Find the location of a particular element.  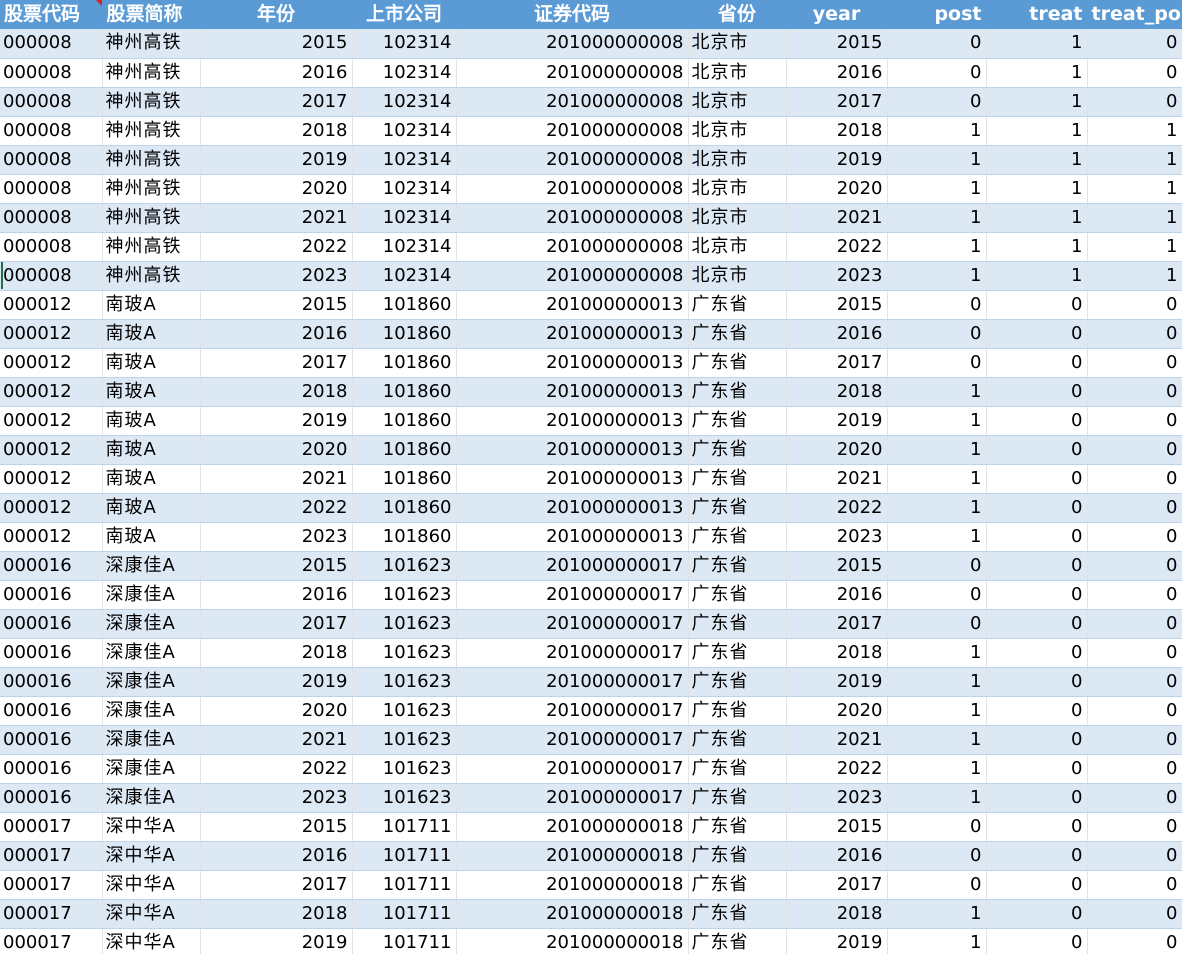

cell-year: 2021 is located at coordinates (837, 479).